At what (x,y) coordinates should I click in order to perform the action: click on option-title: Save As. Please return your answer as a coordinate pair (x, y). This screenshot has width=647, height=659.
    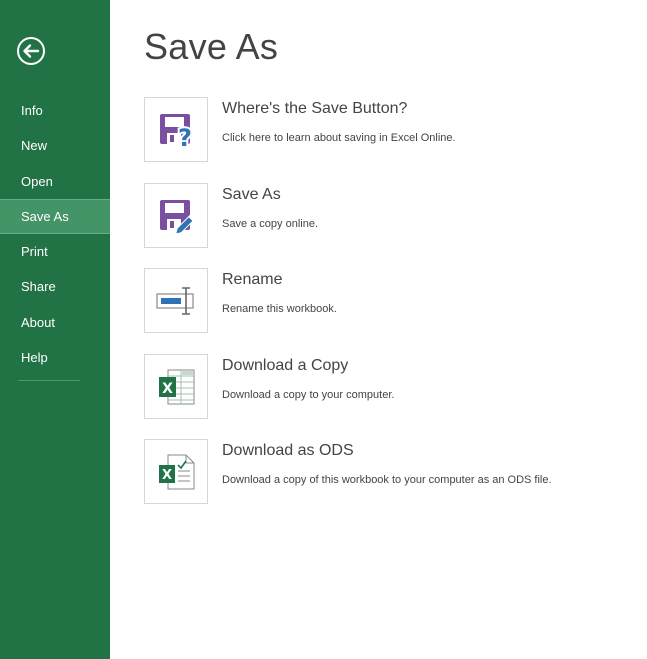
    Looking at the image, I should click on (251, 194).